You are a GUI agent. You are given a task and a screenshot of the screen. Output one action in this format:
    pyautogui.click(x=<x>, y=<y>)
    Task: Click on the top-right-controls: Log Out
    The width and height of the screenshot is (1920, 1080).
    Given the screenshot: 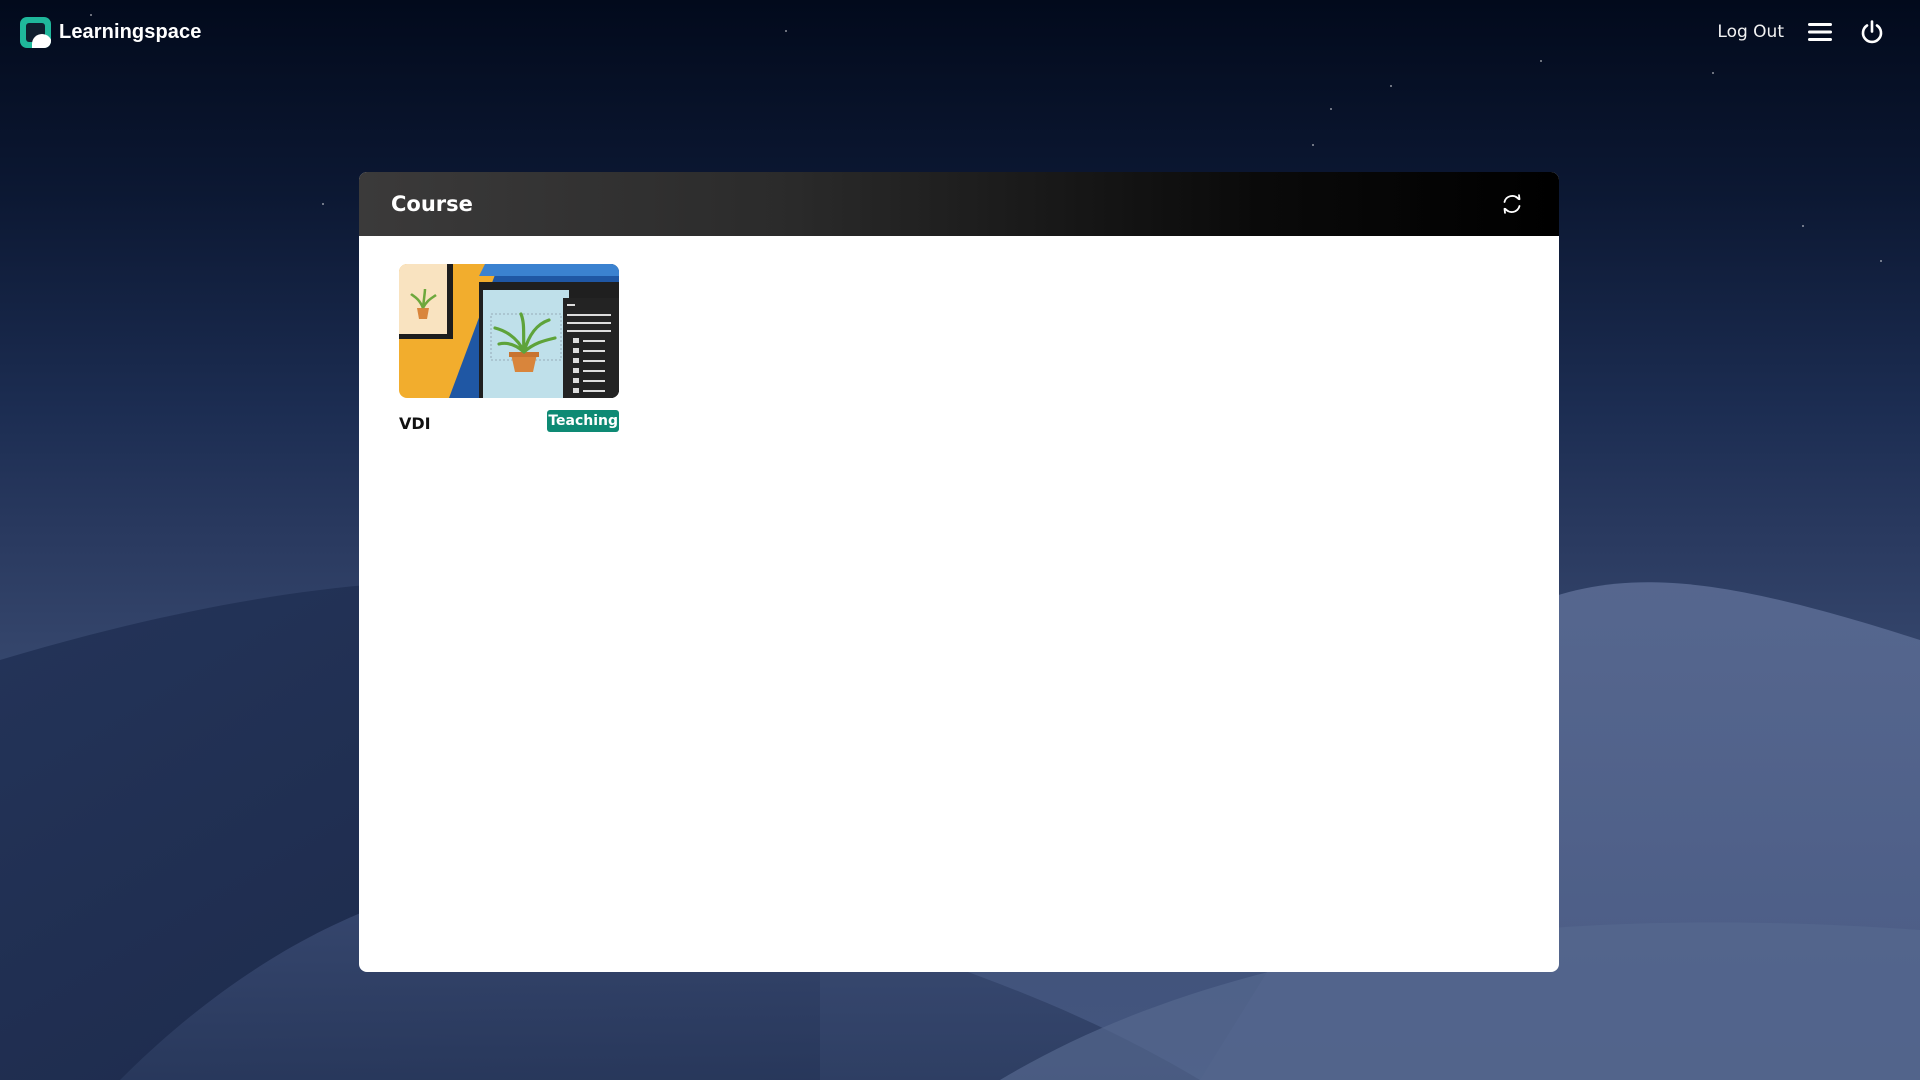 What is the action you would take?
    pyautogui.click(x=1802, y=32)
    